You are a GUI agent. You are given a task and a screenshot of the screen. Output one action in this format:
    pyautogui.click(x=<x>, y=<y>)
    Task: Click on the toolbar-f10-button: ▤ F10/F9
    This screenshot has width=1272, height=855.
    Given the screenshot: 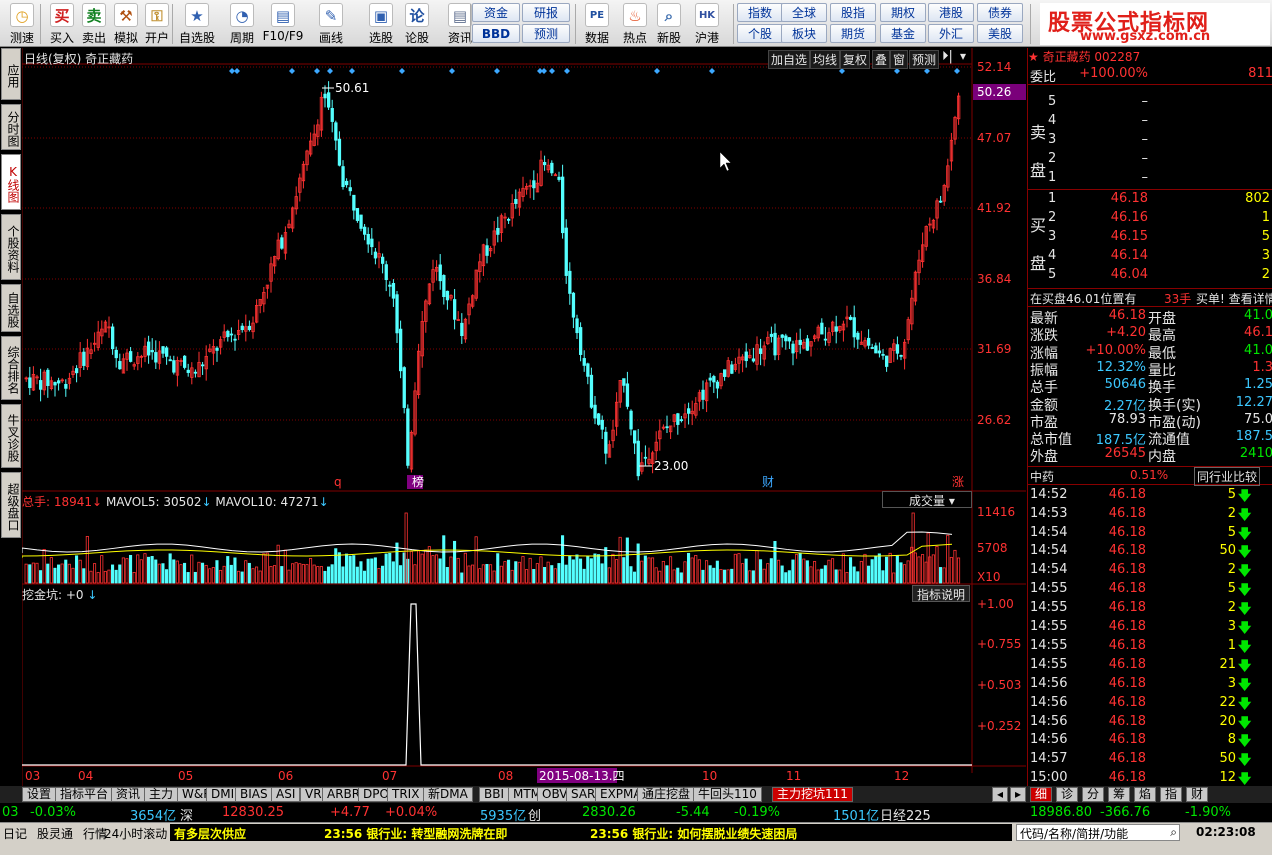 What is the action you would take?
    pyautogui.click(x=283, y=23)
    